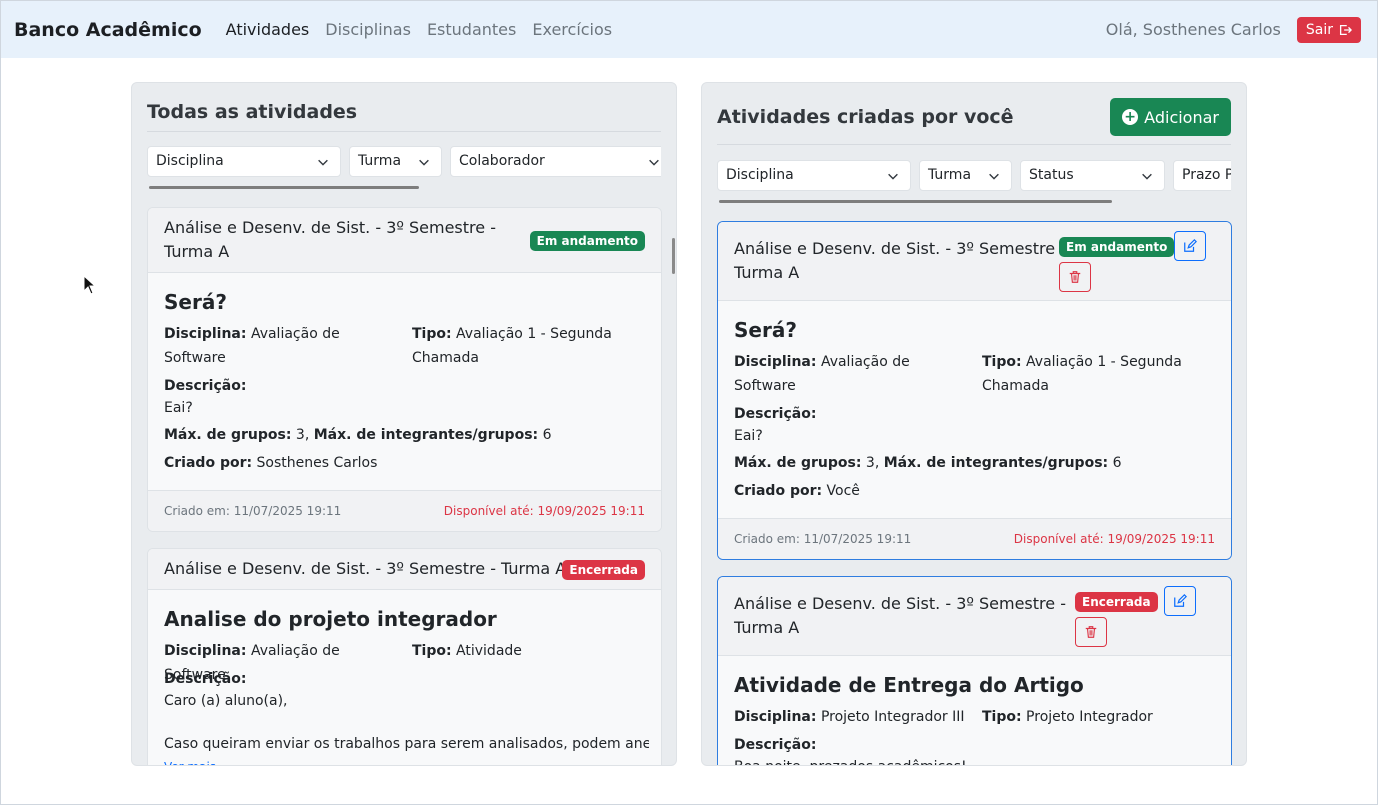 This screenshot has width=1378, height=805. What do you see at coordinates (547, 435) in the screenshot?
I see `max-members-value: 6` at bounding box center [547, 435].